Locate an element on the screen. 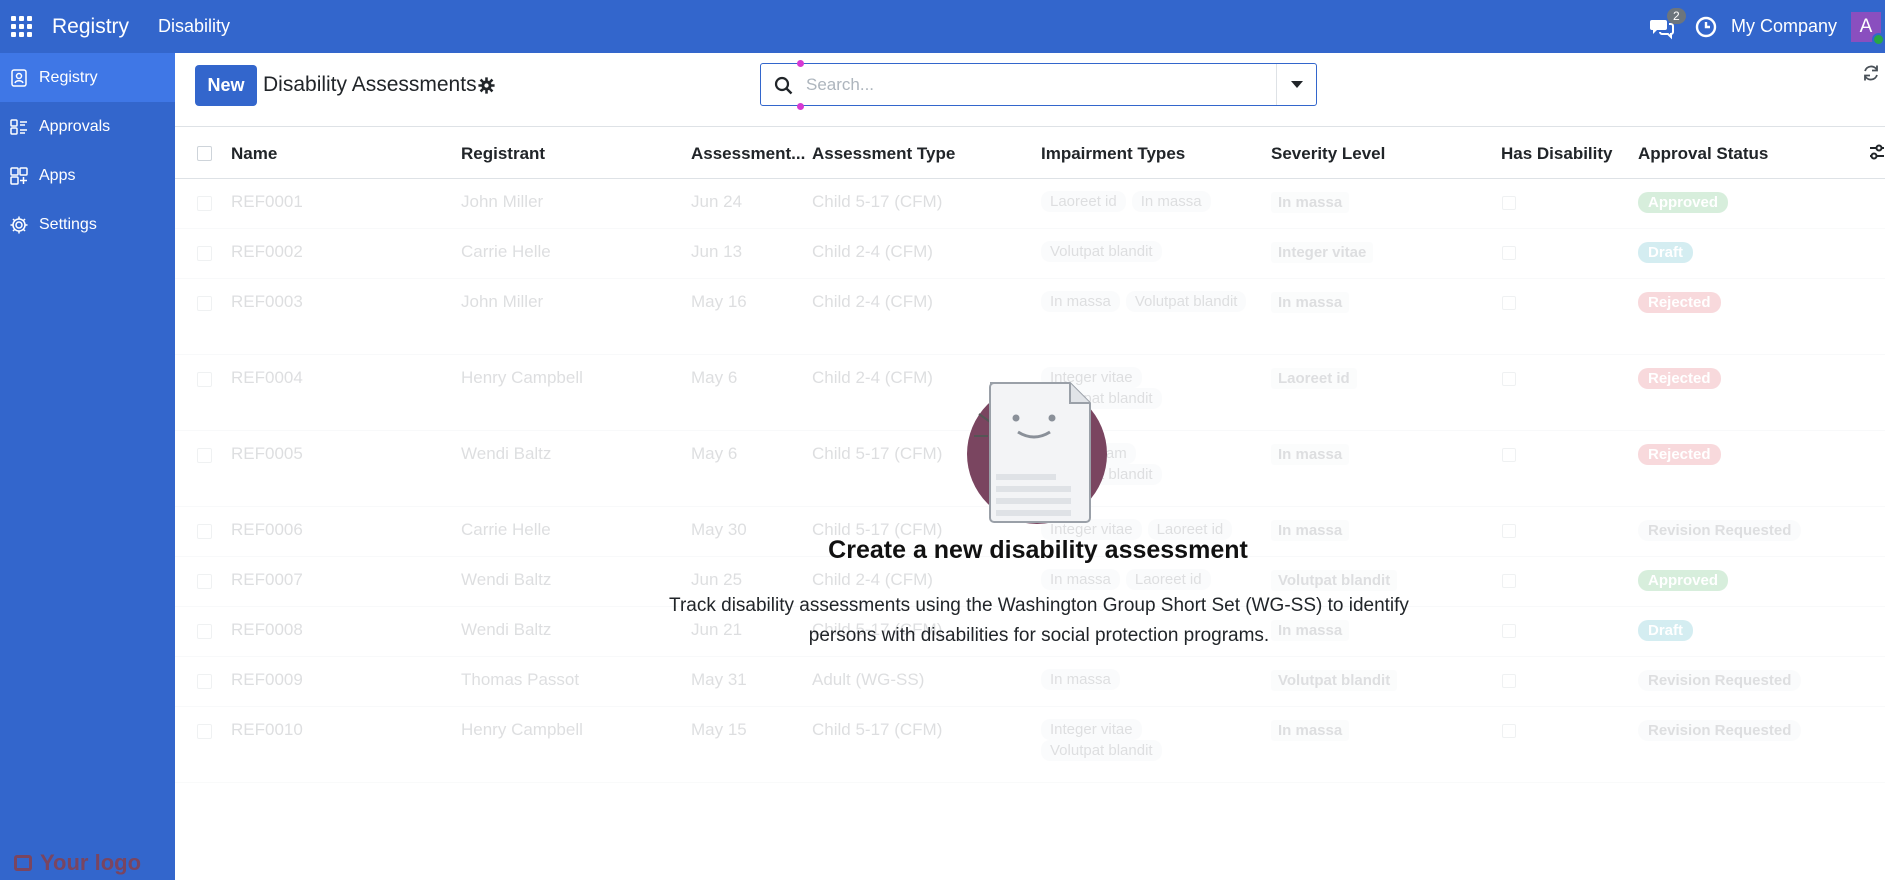 The width and height of the screenshot is (1885, 880). approvals-icon is located at coordinates (18, 126).